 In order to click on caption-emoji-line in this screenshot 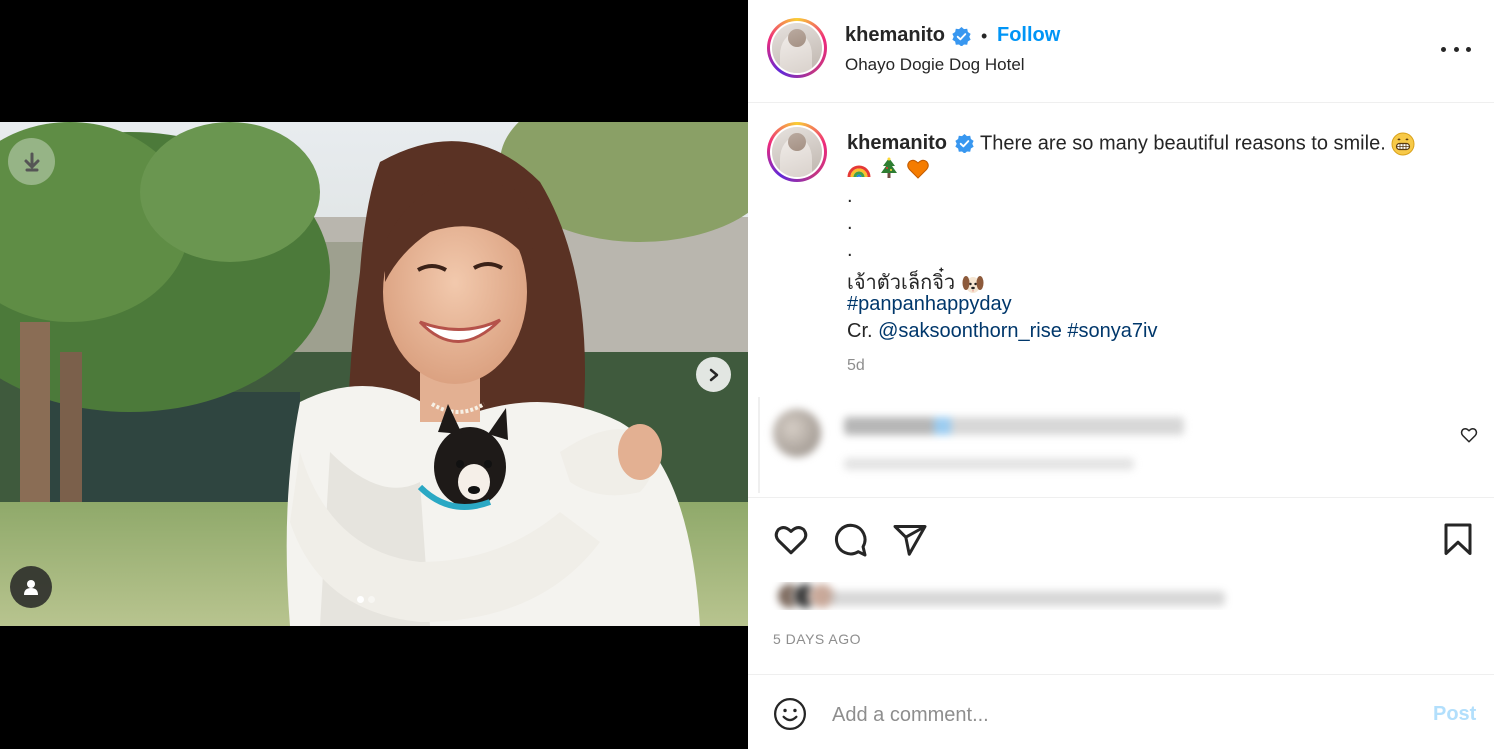, I will do `click(888, 169)`.